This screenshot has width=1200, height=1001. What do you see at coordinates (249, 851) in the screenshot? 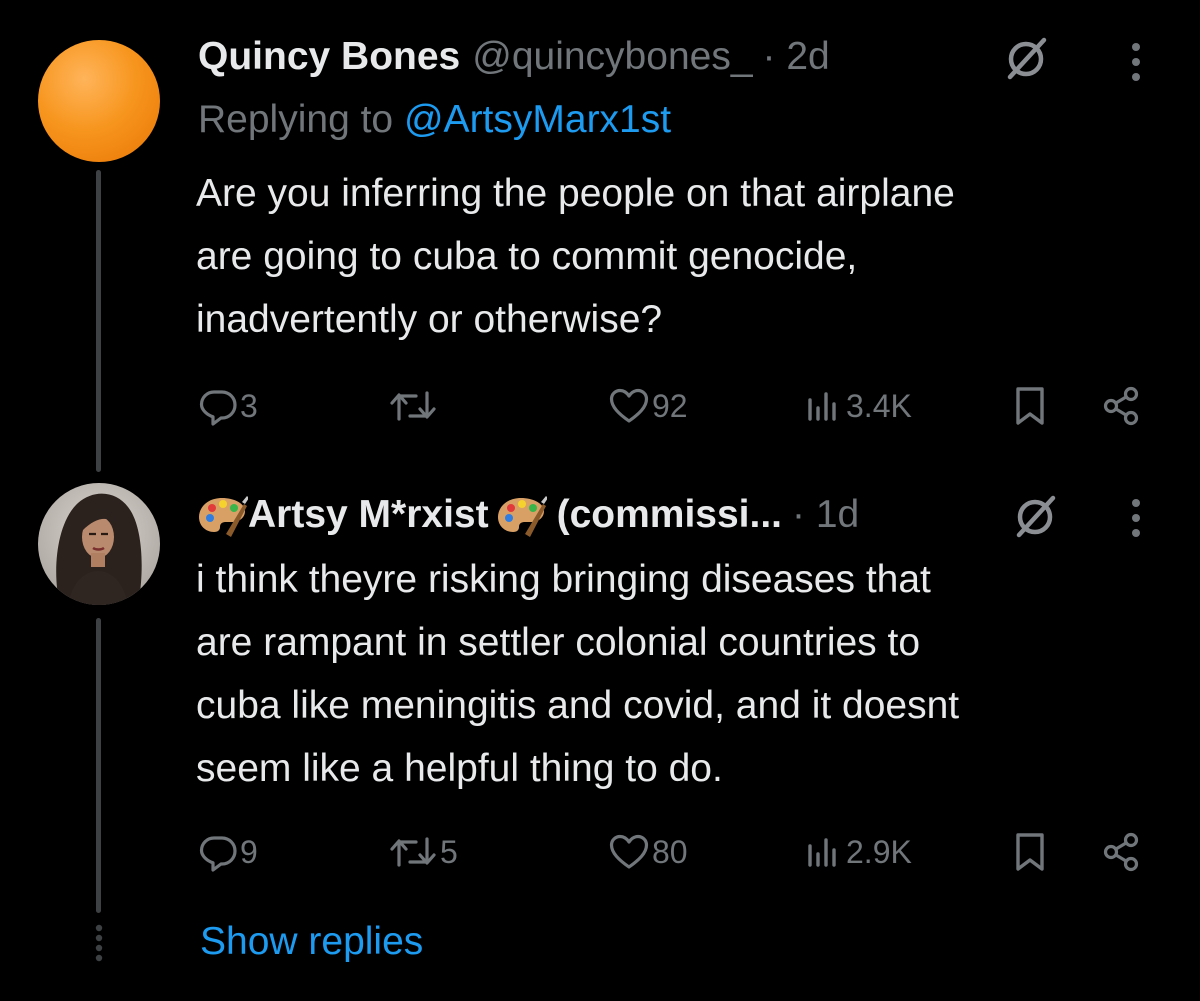
I see `reply-count: 9` at bounding box center [249, 851].